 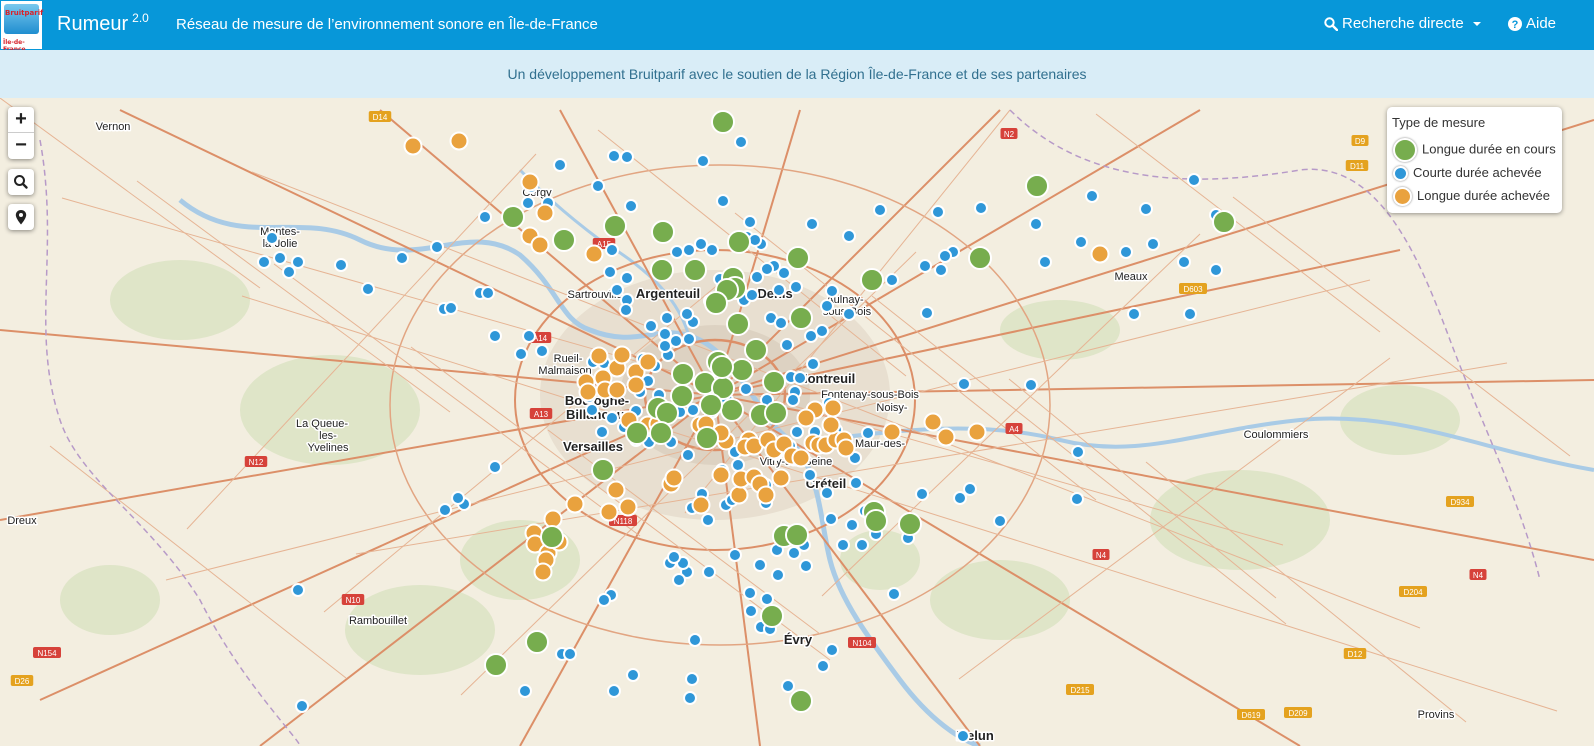 What do you see at coordinates (22, 27) in the screenshot?
I see `bruitparif-logo: Bruitparif Île-de-France` at bounding box center [22, 27].